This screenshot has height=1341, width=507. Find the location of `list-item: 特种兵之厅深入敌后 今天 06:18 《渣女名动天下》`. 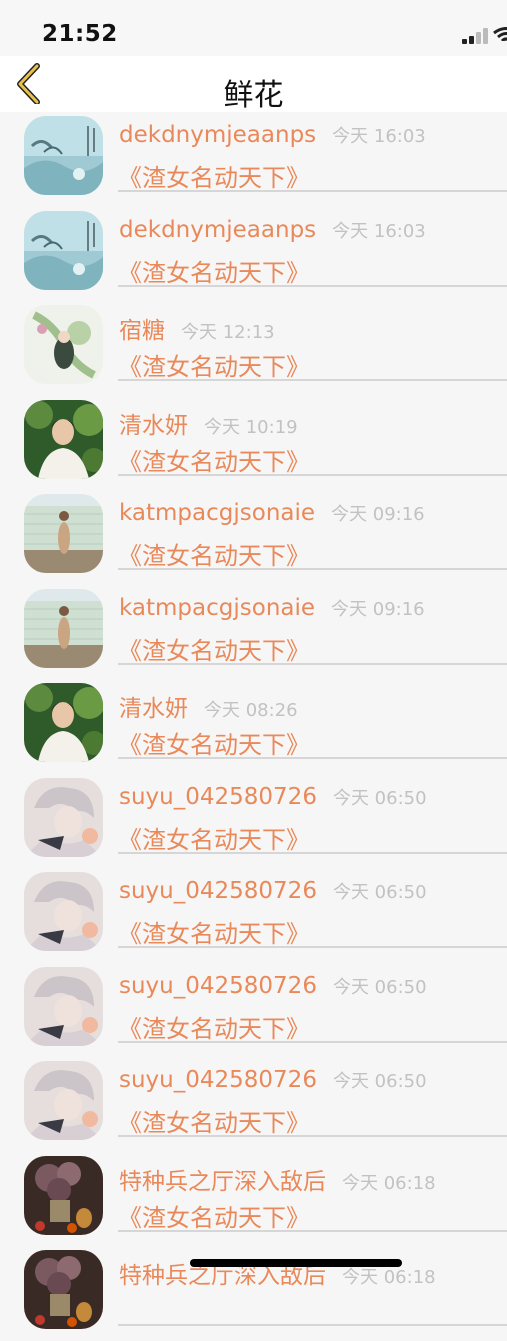

list-item: 特种兵之厅深入敌后 今天 06:18 《渣女名动天下》 is located at coordinates (253, 1199).